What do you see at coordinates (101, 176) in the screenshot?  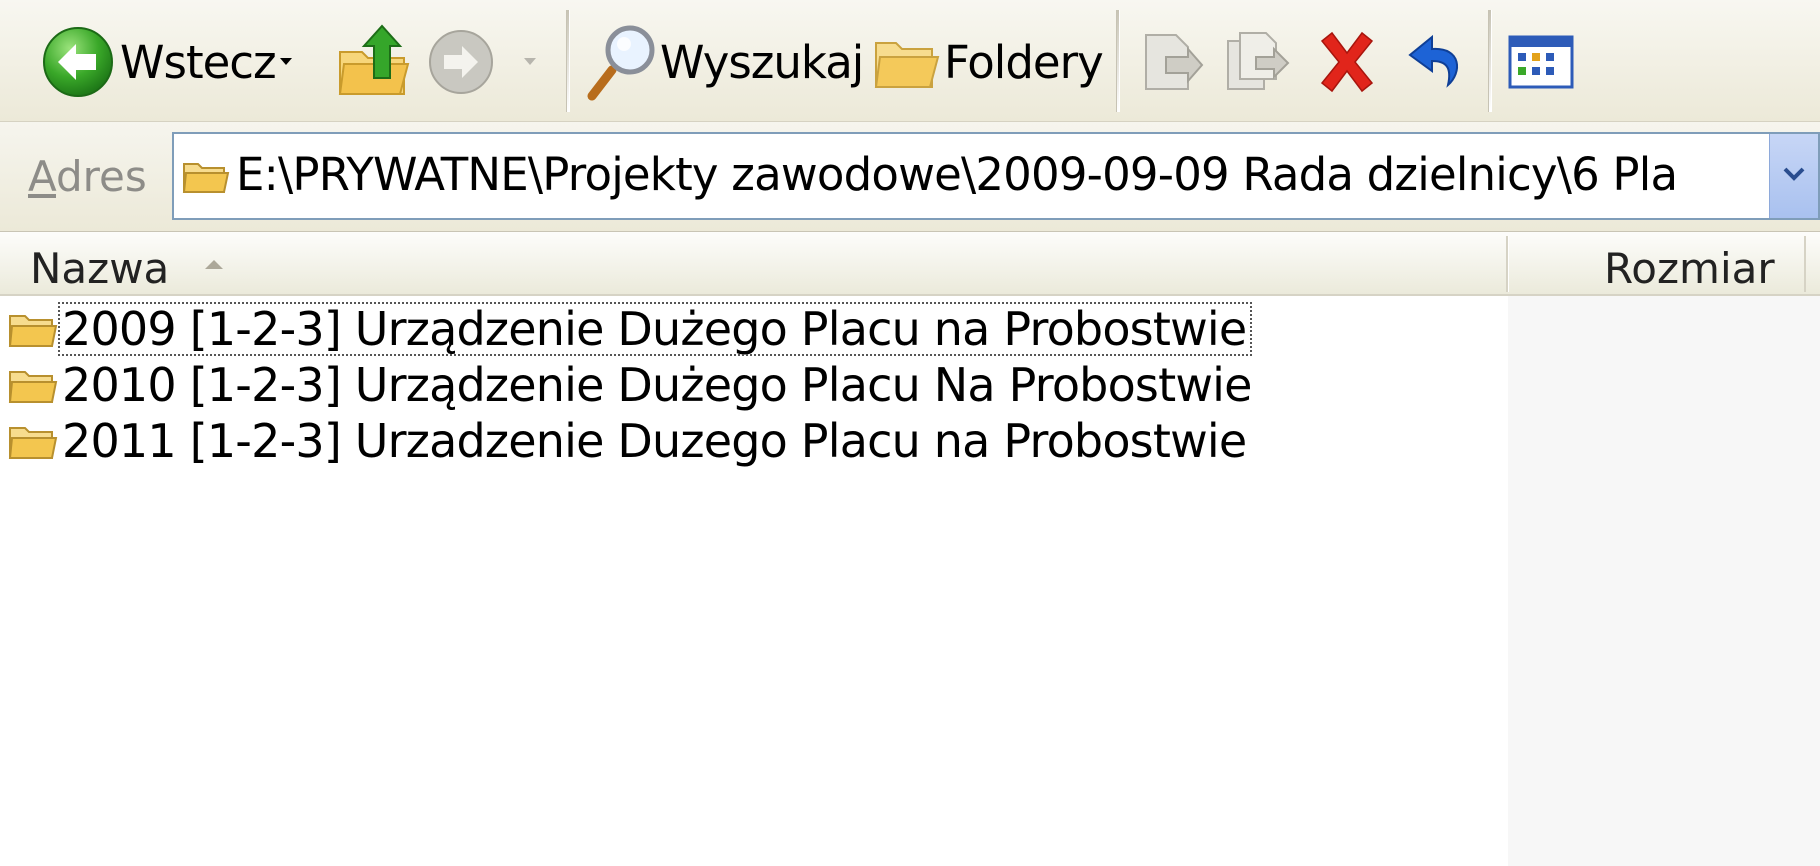 I see `address-label-rest: dres` at bounding box center [101, 176].